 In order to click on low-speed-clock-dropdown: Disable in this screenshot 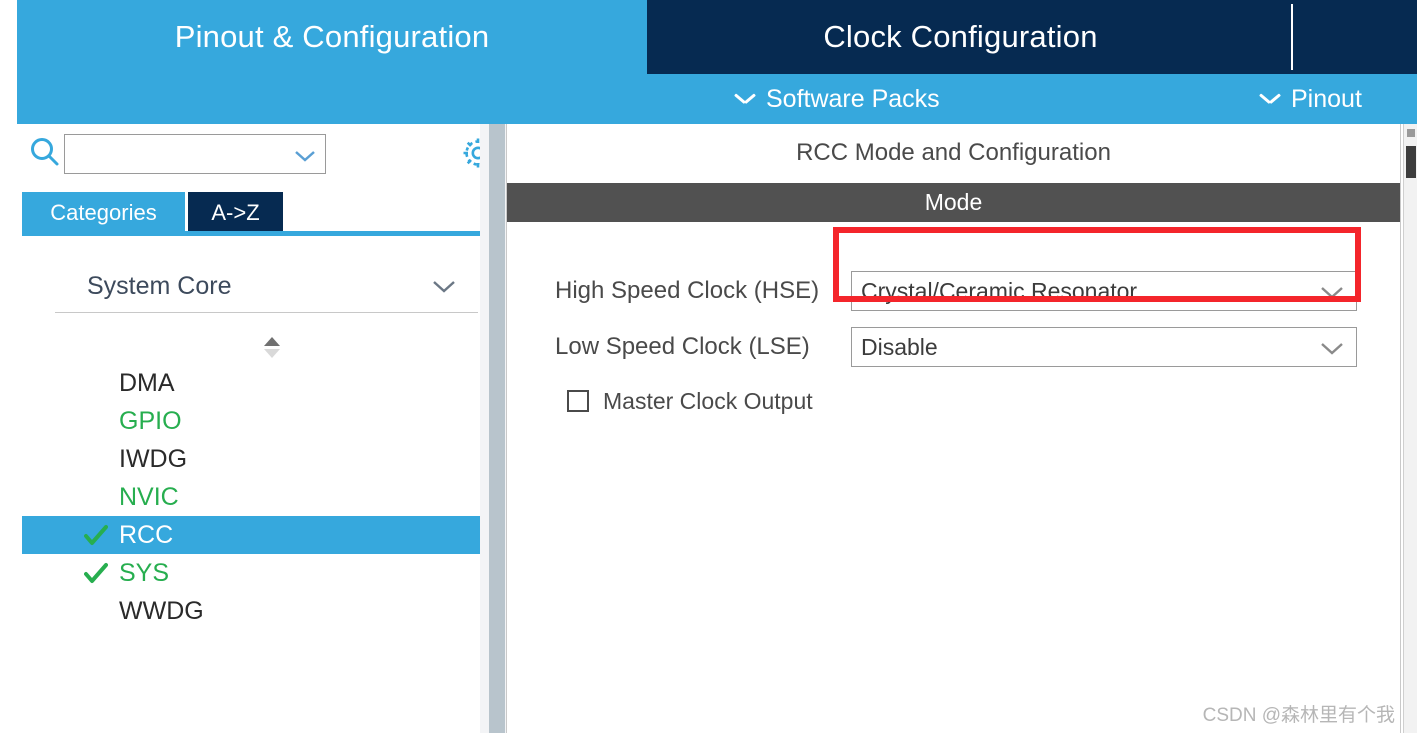, I will do `click(1104, 347)`.